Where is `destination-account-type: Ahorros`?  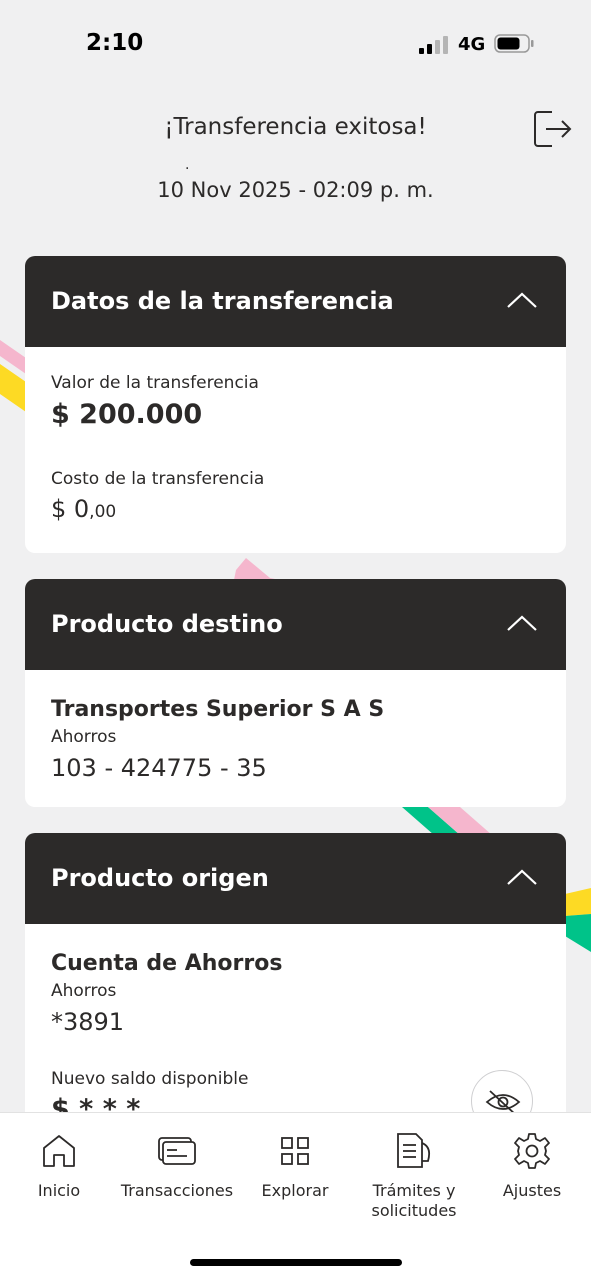 destination-account-type: Ahorros is located at coordinates (84, 737).